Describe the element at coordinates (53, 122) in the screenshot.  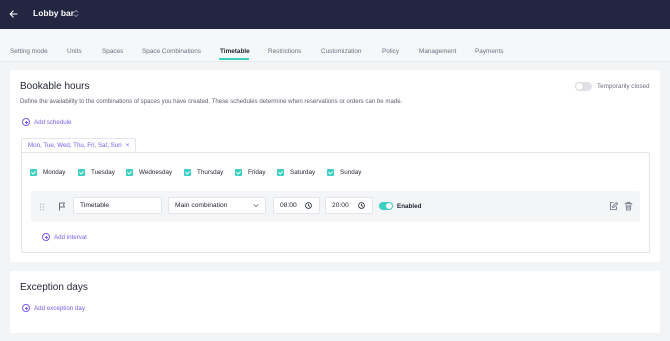
I see `add-schedule-label: Add schedule` at that location.